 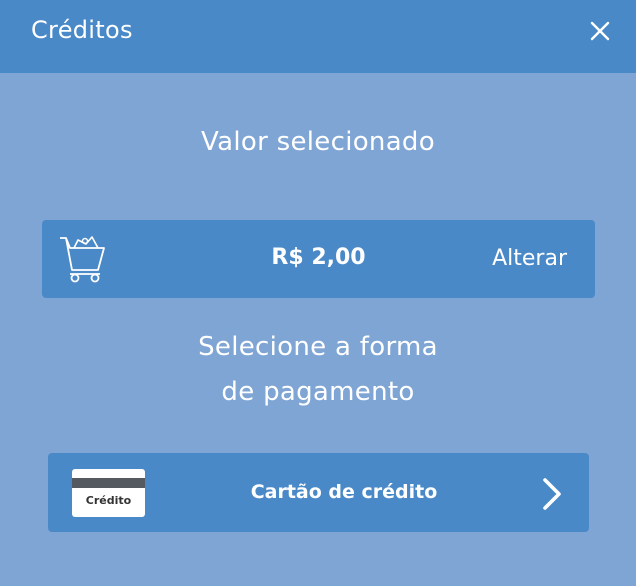 What do you see at coordinates (318, 492) in the screenshot?
I see `credit-card-payment-option: Crédito Cartão de crédito` at bounding box center [318, 492].